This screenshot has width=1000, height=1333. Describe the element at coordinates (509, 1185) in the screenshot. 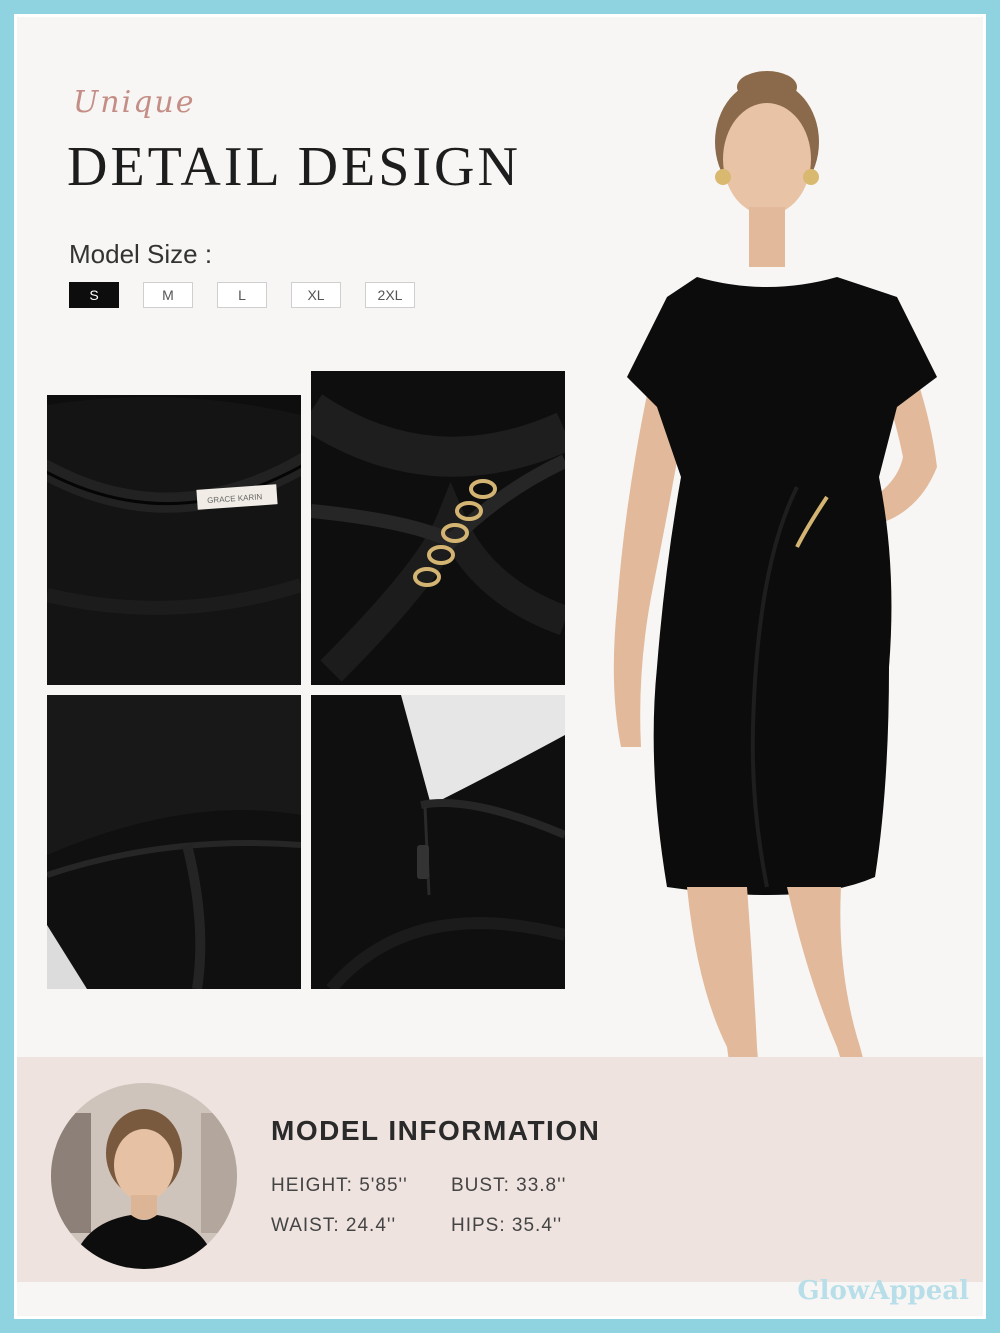

I see `model-bust: BUST: 33.8''` at that location.